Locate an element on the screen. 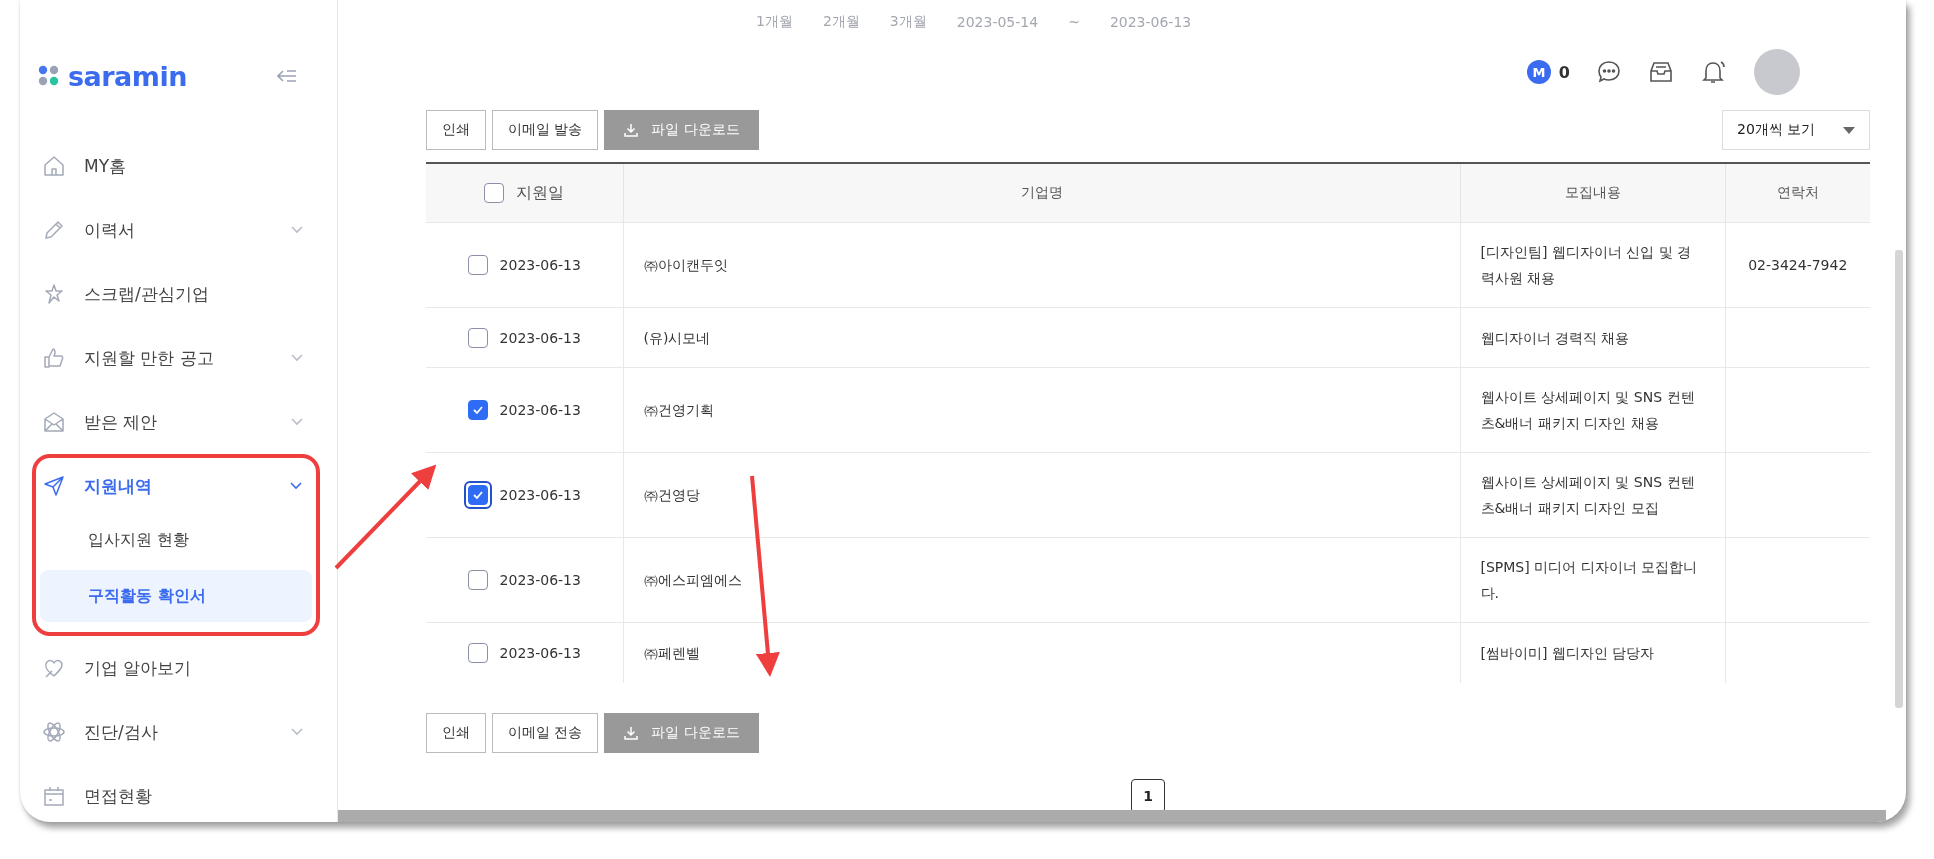 This screenshot has width=1934, height=859. company-cell: ㈜페렌벨 is located at coordinates (1041, 652).